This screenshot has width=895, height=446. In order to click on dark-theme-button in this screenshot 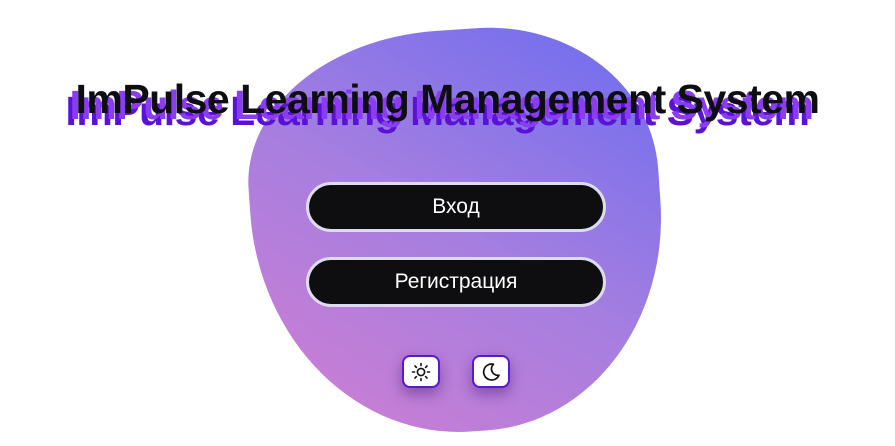, I will do `click(491, 371)`.